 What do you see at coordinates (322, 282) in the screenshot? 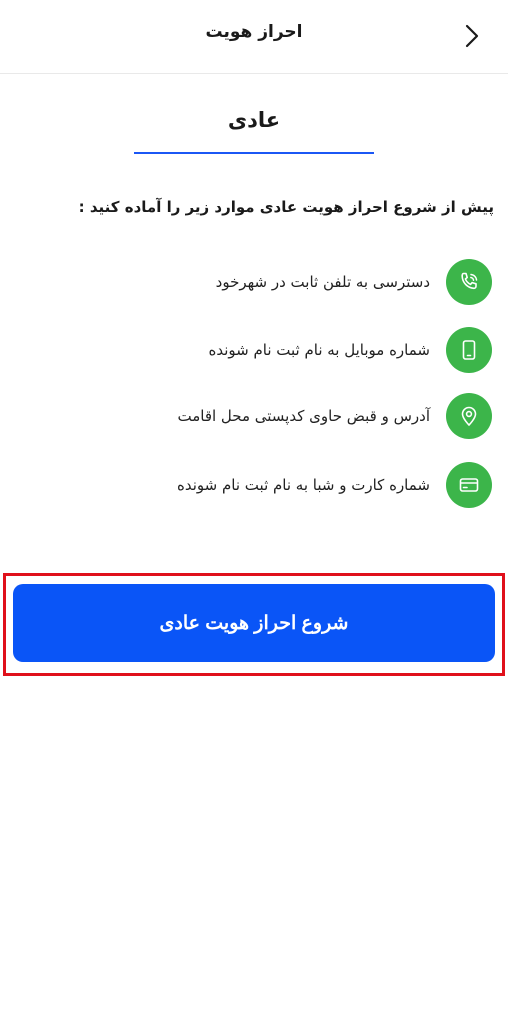
I see `requirement-label: دسترسی به تلفن ثابت در شهرخود` at bounding box center [322, 282].